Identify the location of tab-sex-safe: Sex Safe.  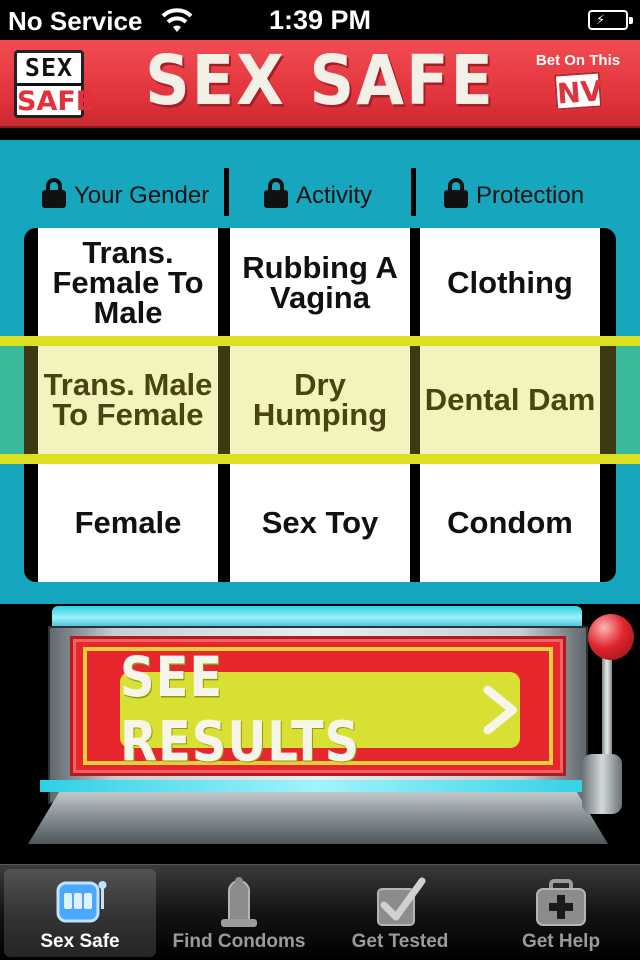
(80, 913).